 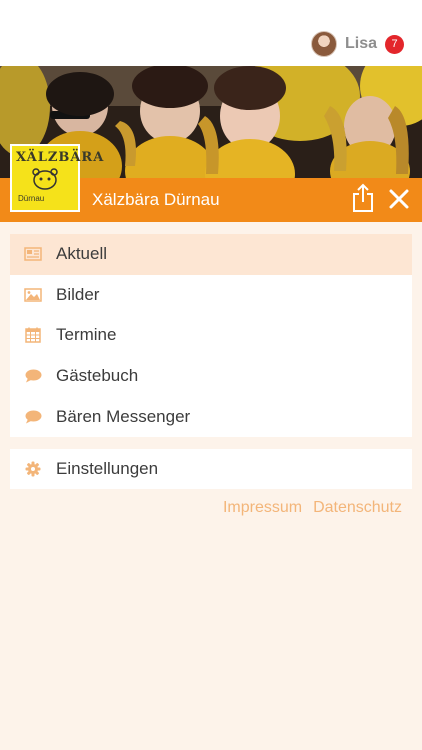 What do you see at coordinates (262, 508) in the screenshot?
I see `impressum-link: Impressum` at bounding box center [262, 508].